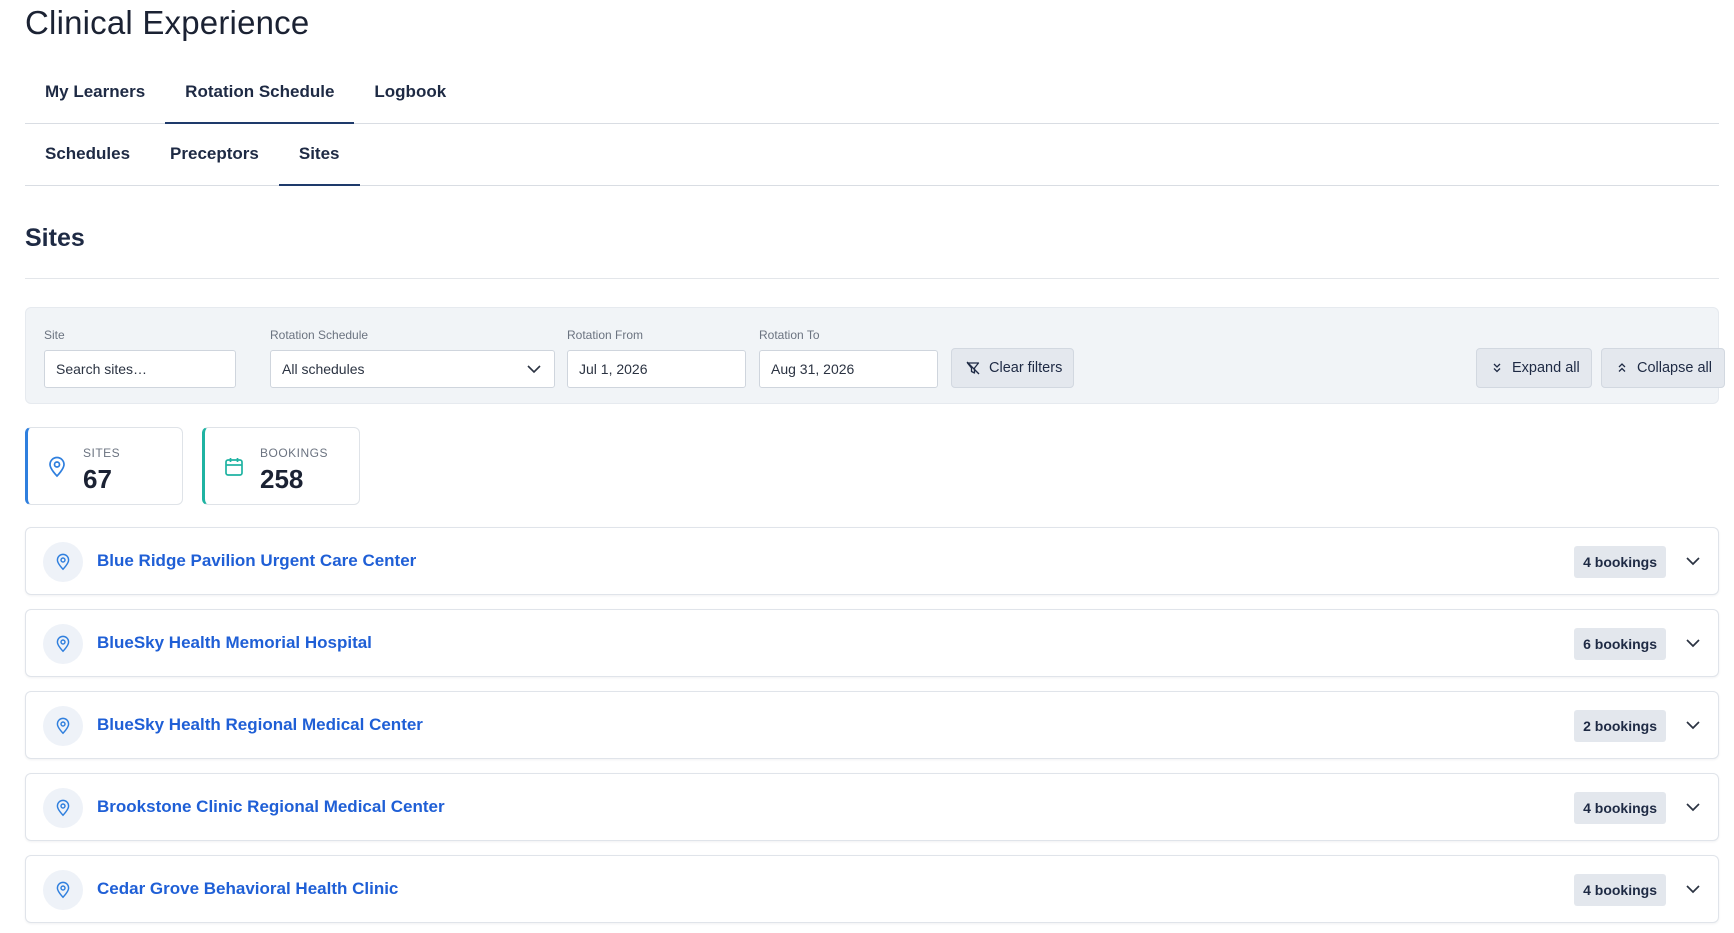 The width and height of the screenshot is (1734, 933). I want to click on bookings-count-badge: 6 bookings, so click(1620, 644).